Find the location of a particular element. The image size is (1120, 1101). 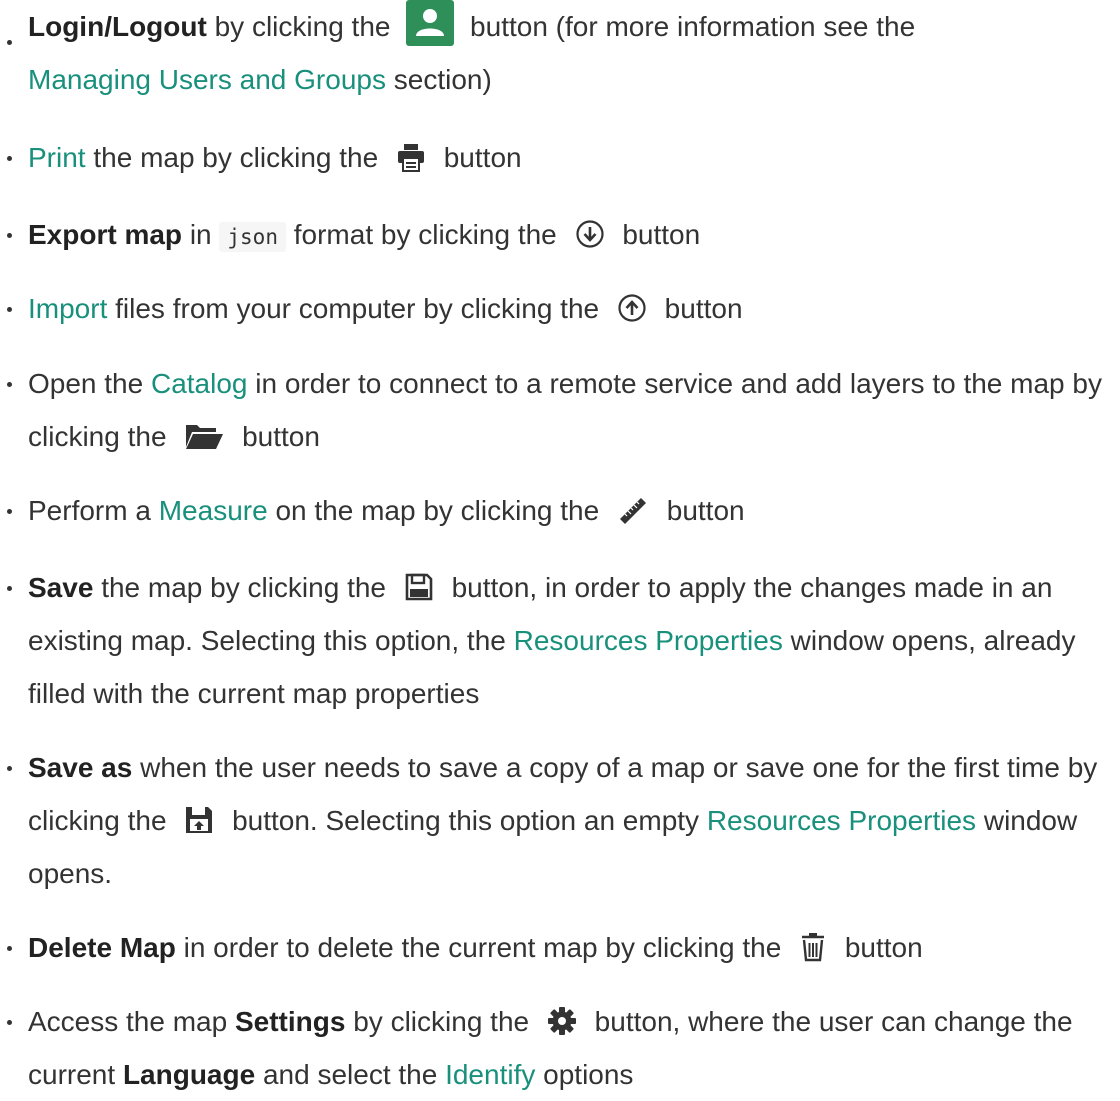

settings-text-4: and select the is located at coordinates (350, 1074).